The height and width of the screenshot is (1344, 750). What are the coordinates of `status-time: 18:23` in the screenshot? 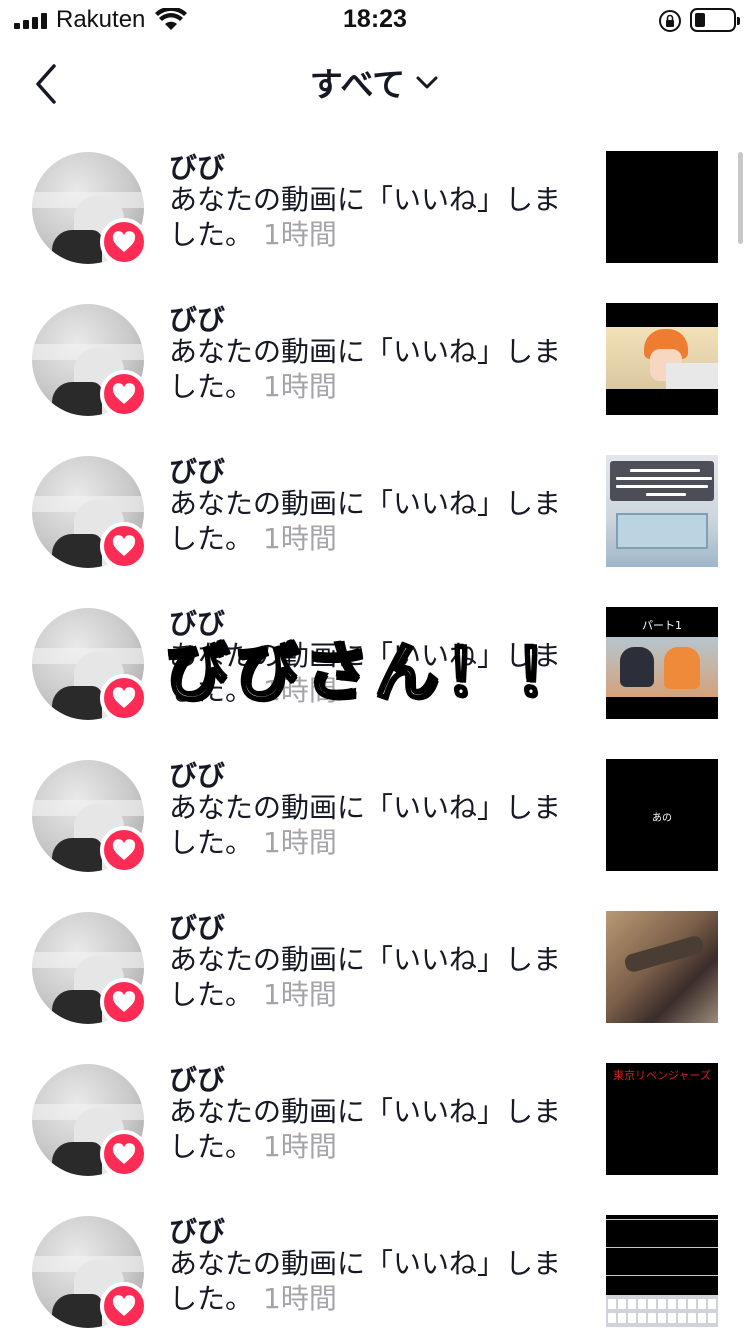 It's located at (375, 19).